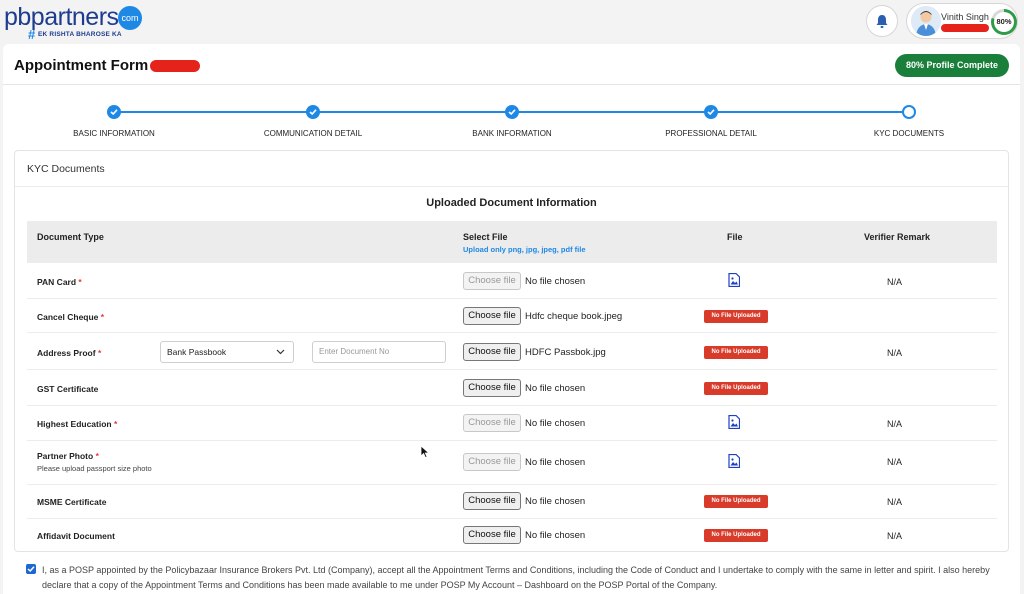 The height and width of the screenshot is (594, 1024). Describe the element at coordinates (711, 133) in the screenshot. I see `step-label: PROFESSIONAL DETAIL` at that location.